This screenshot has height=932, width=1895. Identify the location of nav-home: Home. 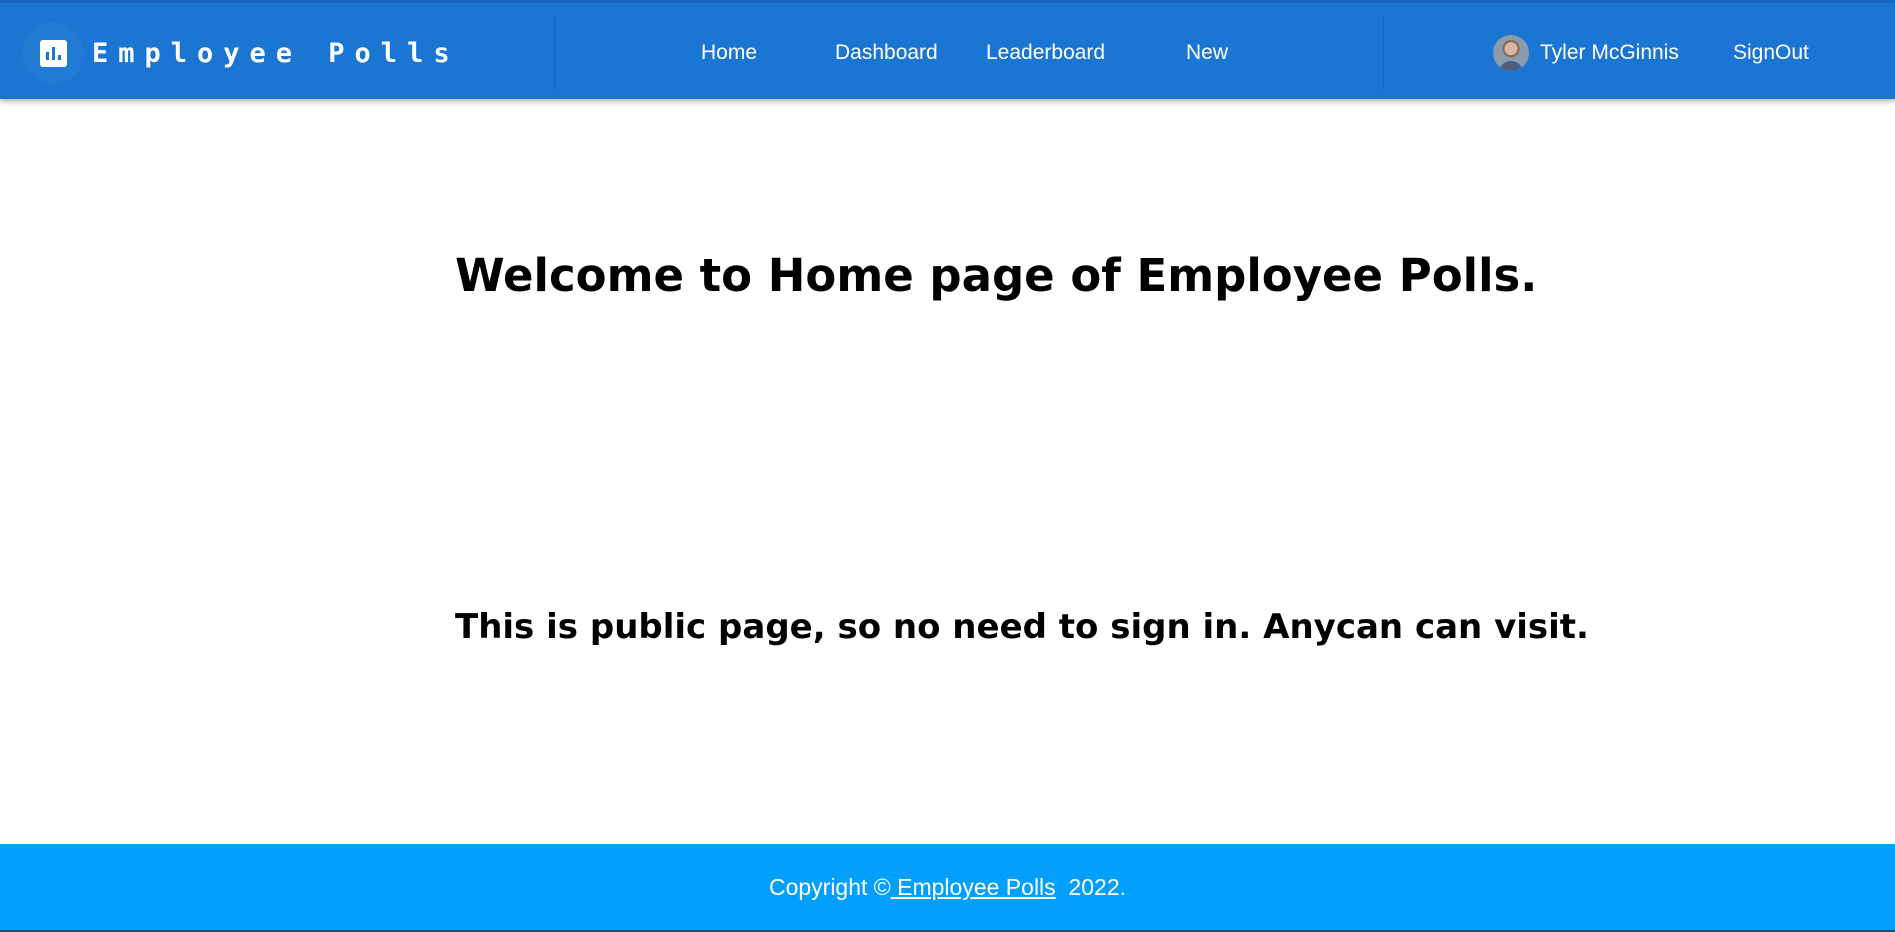
(729, 53).